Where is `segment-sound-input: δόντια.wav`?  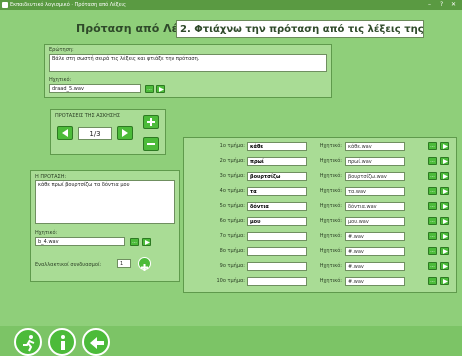
segment-sound-input: δόντια.wav is located at coordinates (375, 206).